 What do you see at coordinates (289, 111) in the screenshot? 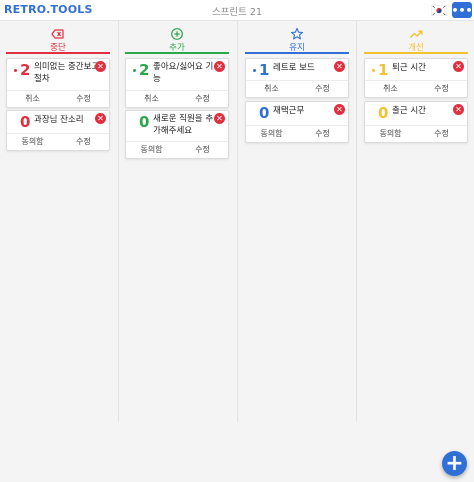
I see `card-text: 재택근무` at bounding box center [289, 111].